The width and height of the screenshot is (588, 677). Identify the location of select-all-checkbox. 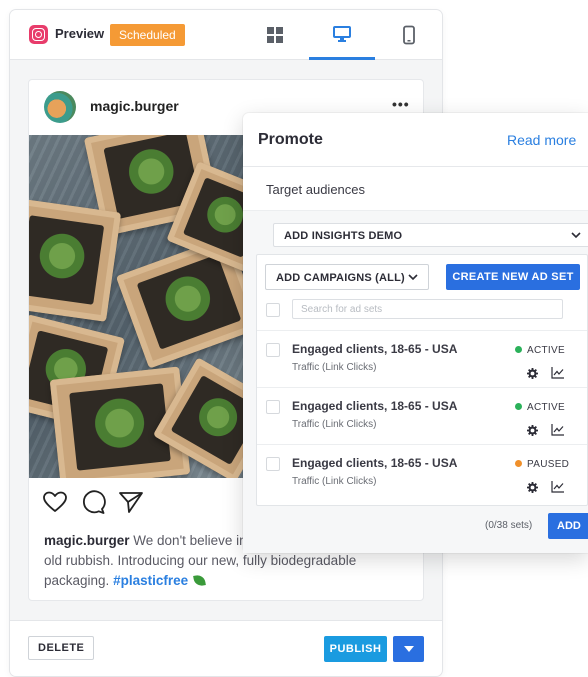
(273, 310).